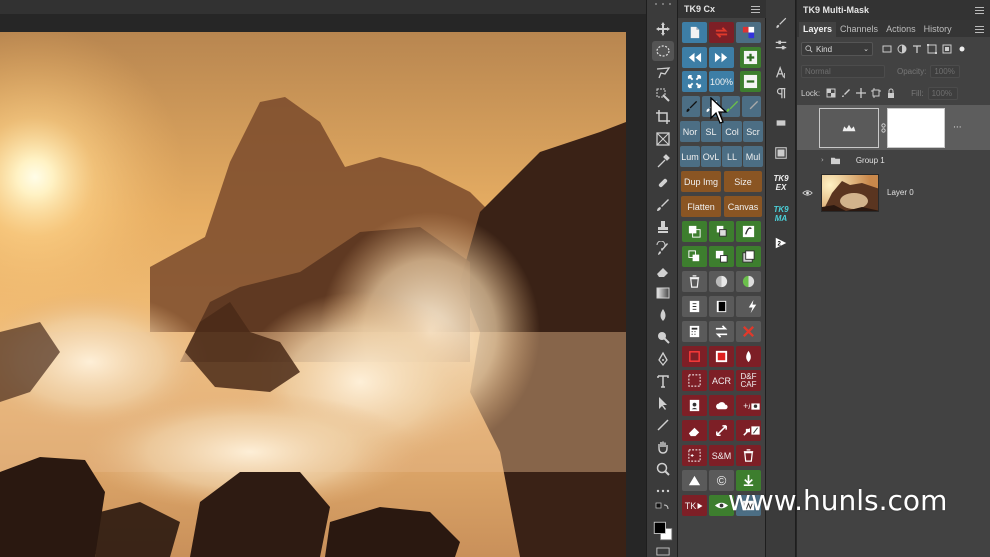 The width and height of the screenshot is (990, 557). What do you see at coordinates (701, 206) in the screenshot?
I see `flatten-button: Flatten` at bounding box center [701, 206].